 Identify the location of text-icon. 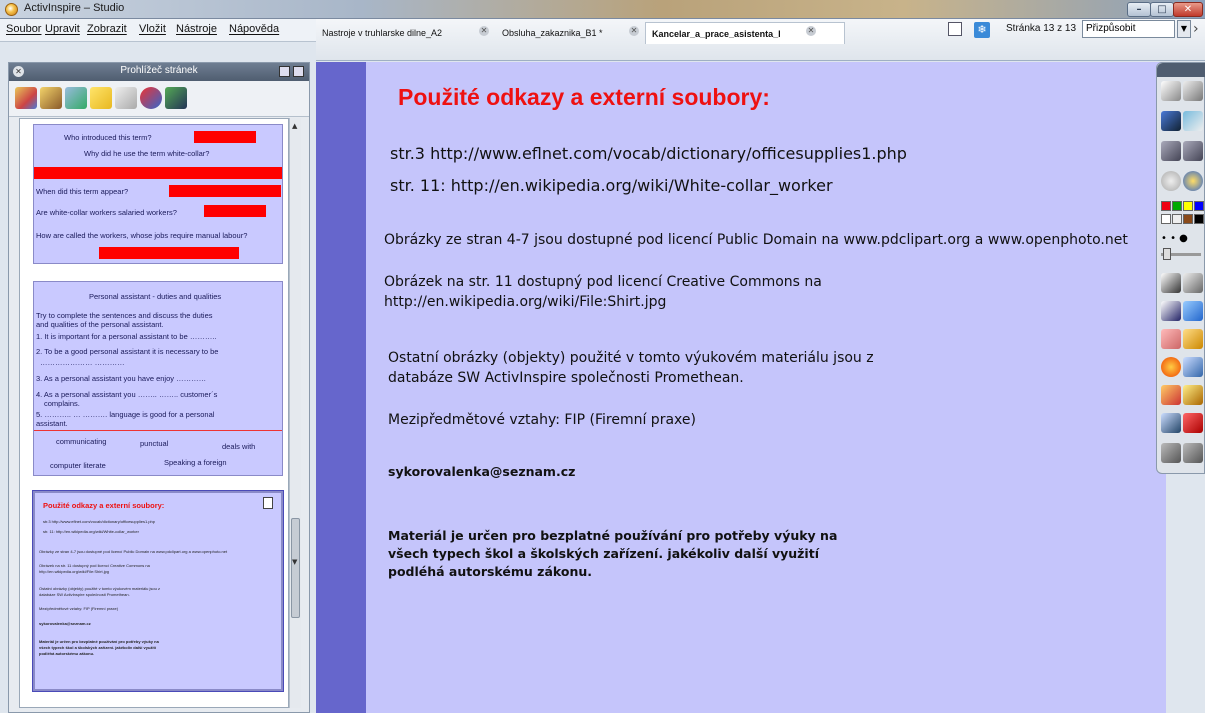
(1171, 395).